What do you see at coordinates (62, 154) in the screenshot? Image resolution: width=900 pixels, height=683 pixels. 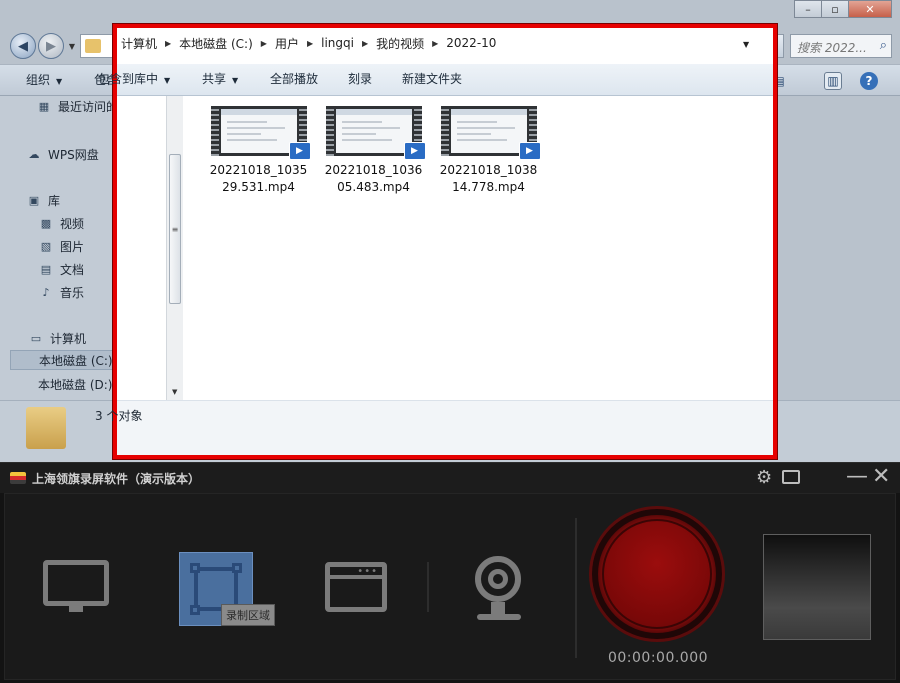 I see `sidebar-item-wps: ☁ WPS网盘` at bounding box center [62, 154].